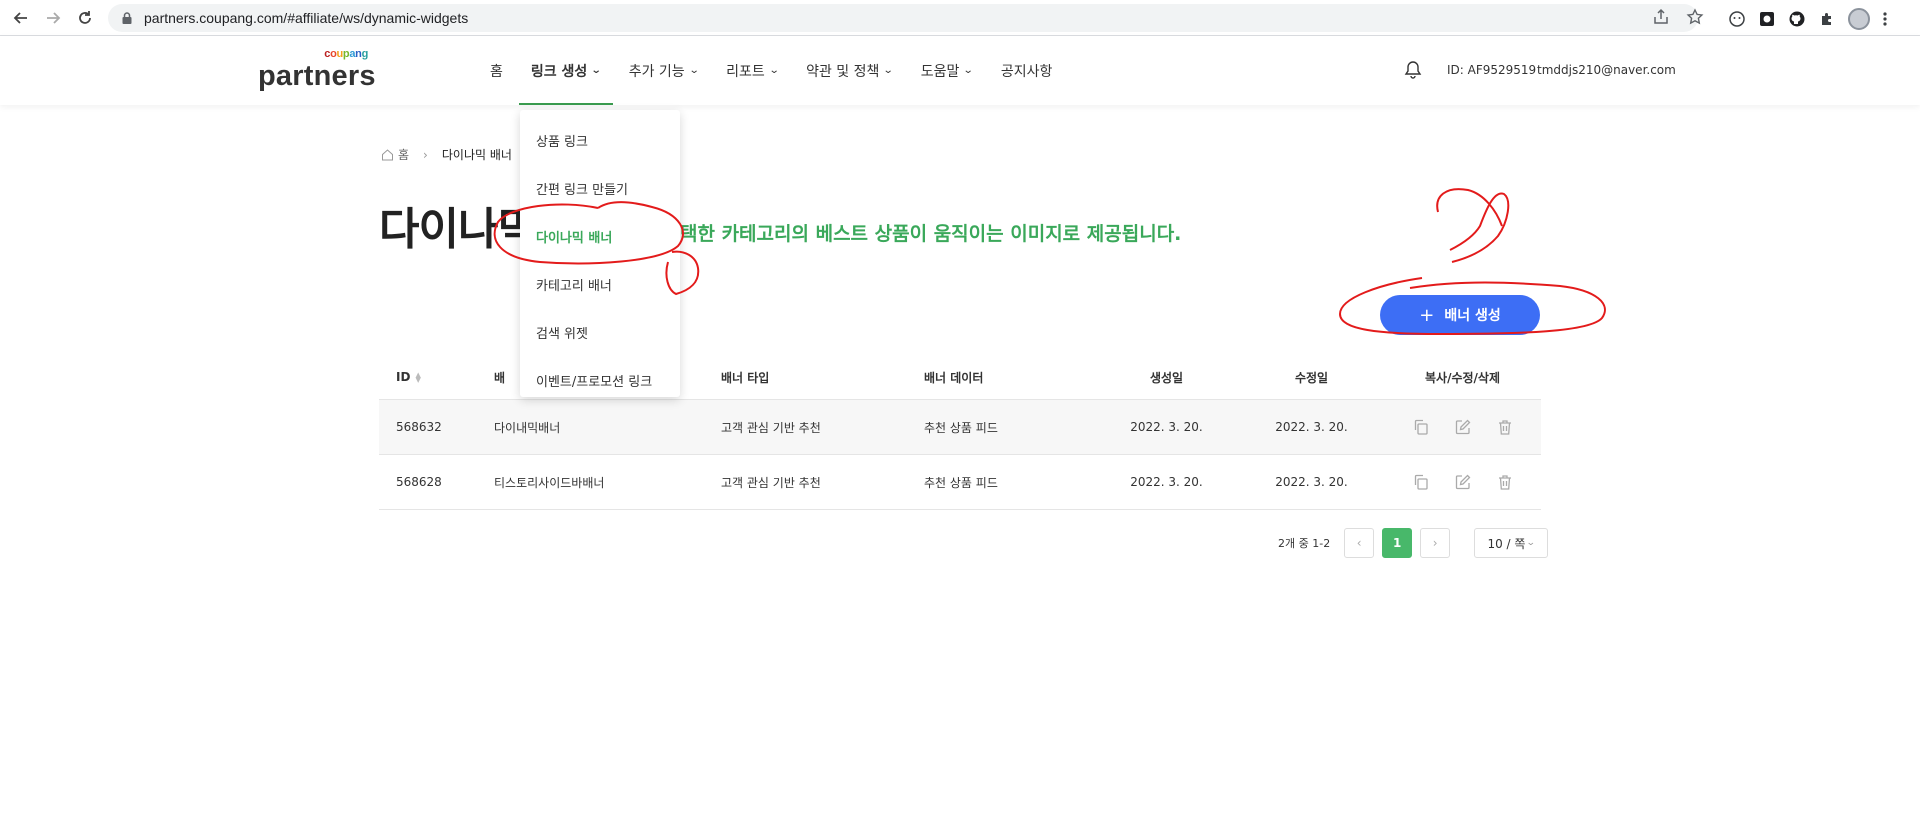  I want to click on header-created: 생성일, so click(1166, 377).